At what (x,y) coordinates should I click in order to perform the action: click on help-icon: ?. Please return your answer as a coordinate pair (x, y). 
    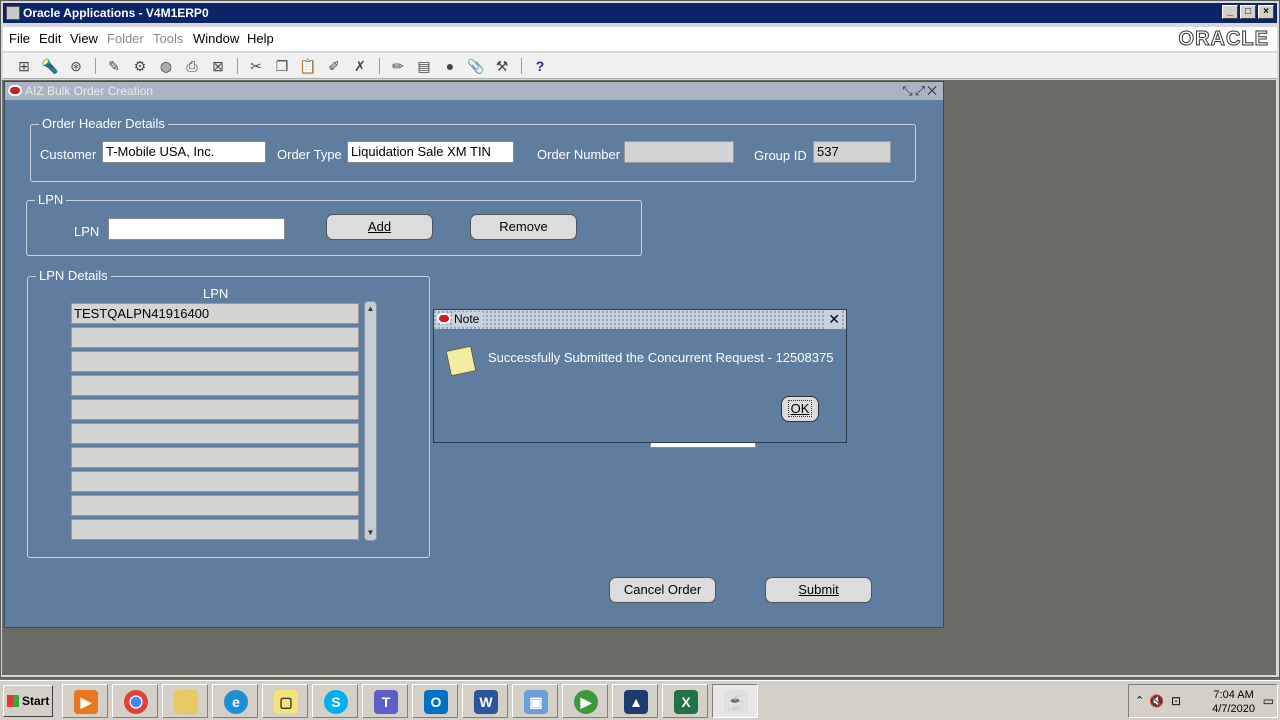
    Looking at the image, I should click on (540, 66).